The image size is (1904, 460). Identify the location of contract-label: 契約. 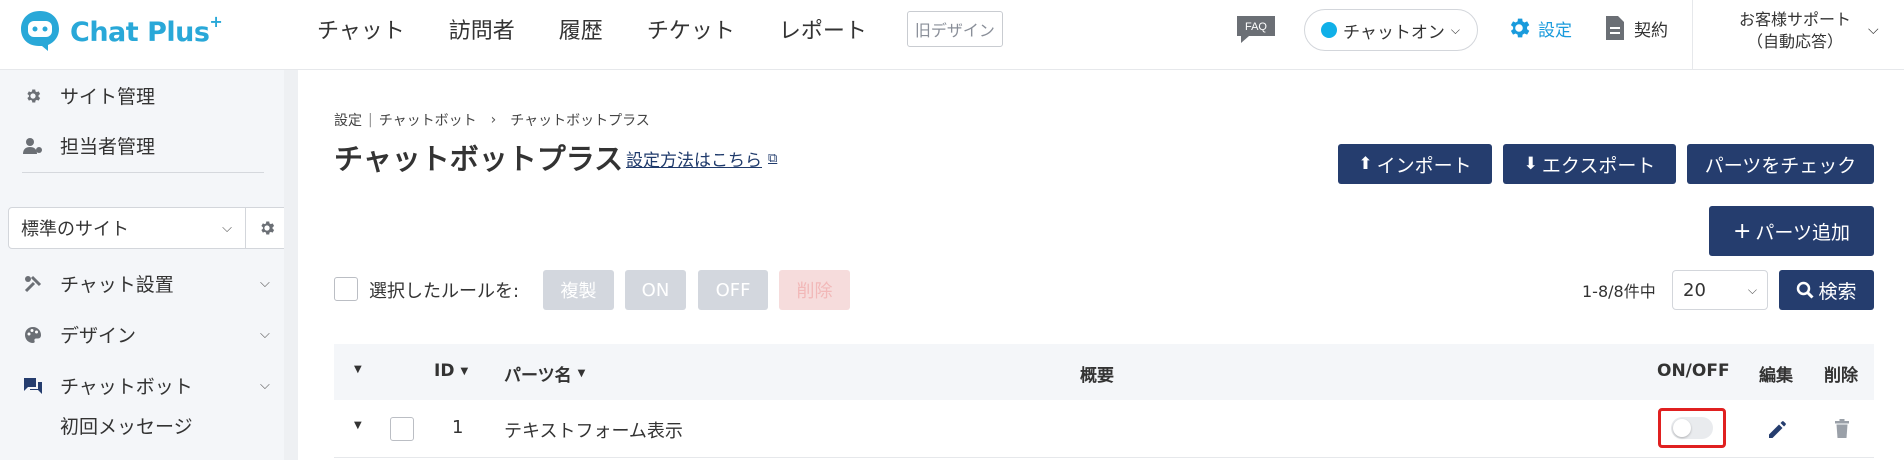
(1651, 30).